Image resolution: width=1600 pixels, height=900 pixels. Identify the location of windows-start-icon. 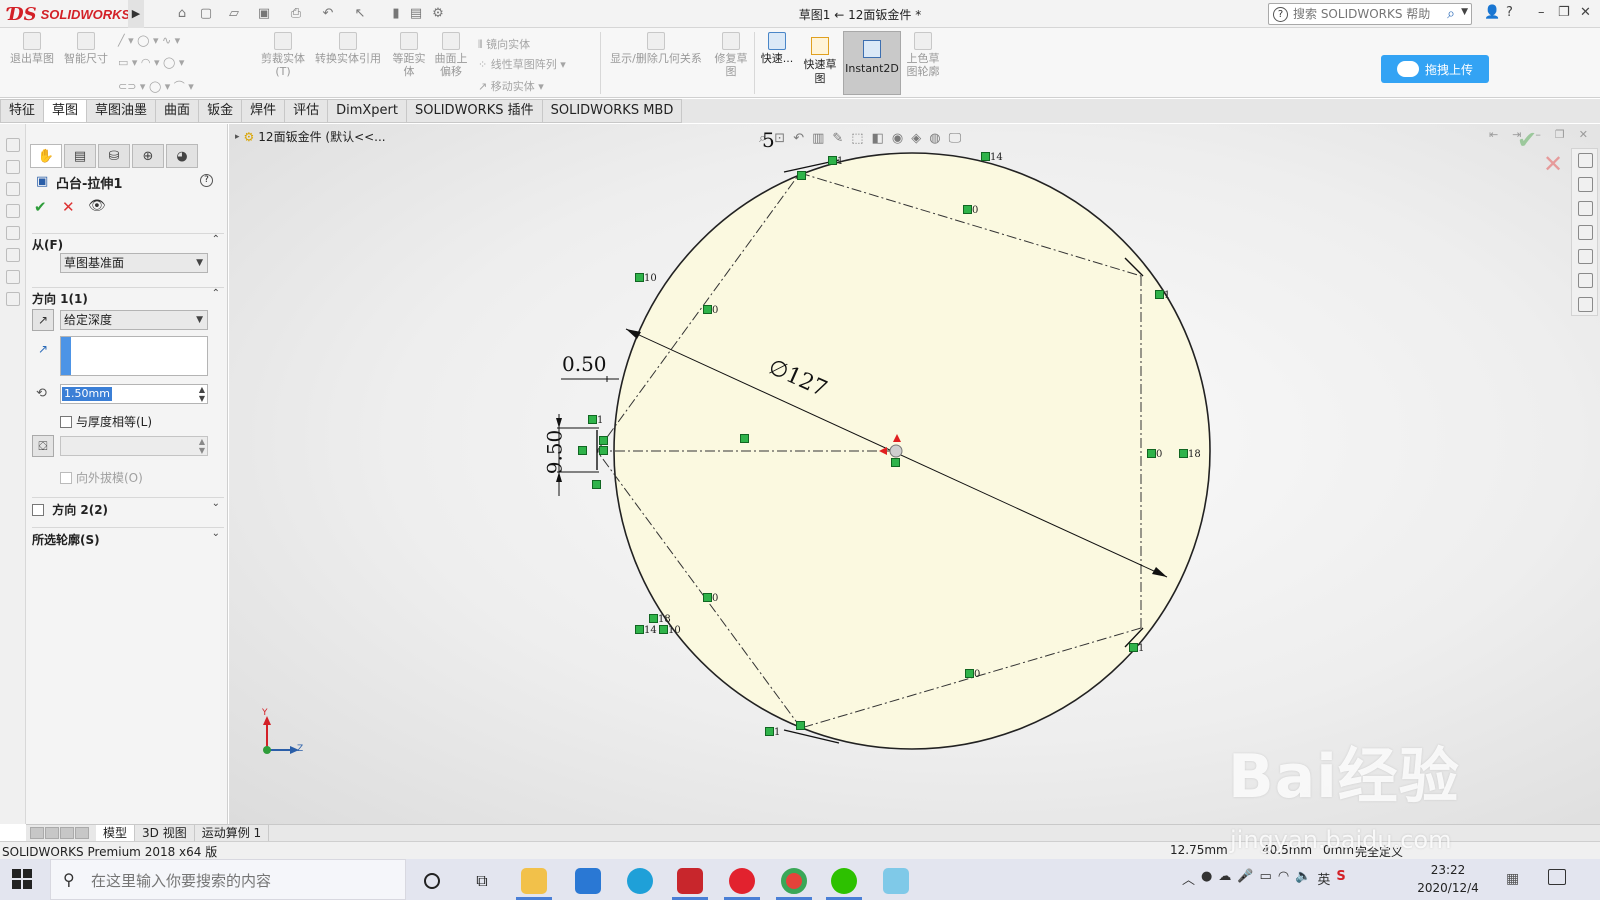
(22, 879).